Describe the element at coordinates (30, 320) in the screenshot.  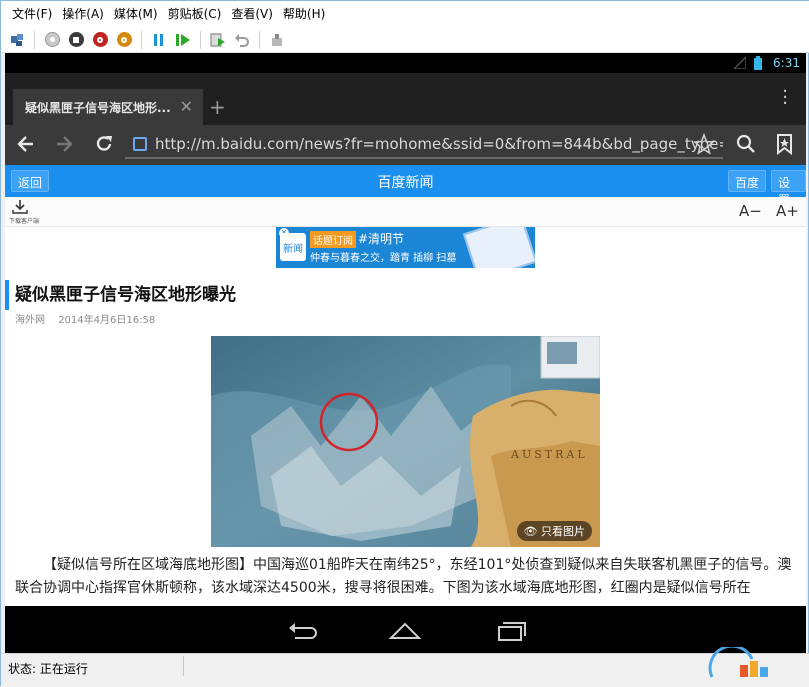
I see `article-source: 海外网` at that location.